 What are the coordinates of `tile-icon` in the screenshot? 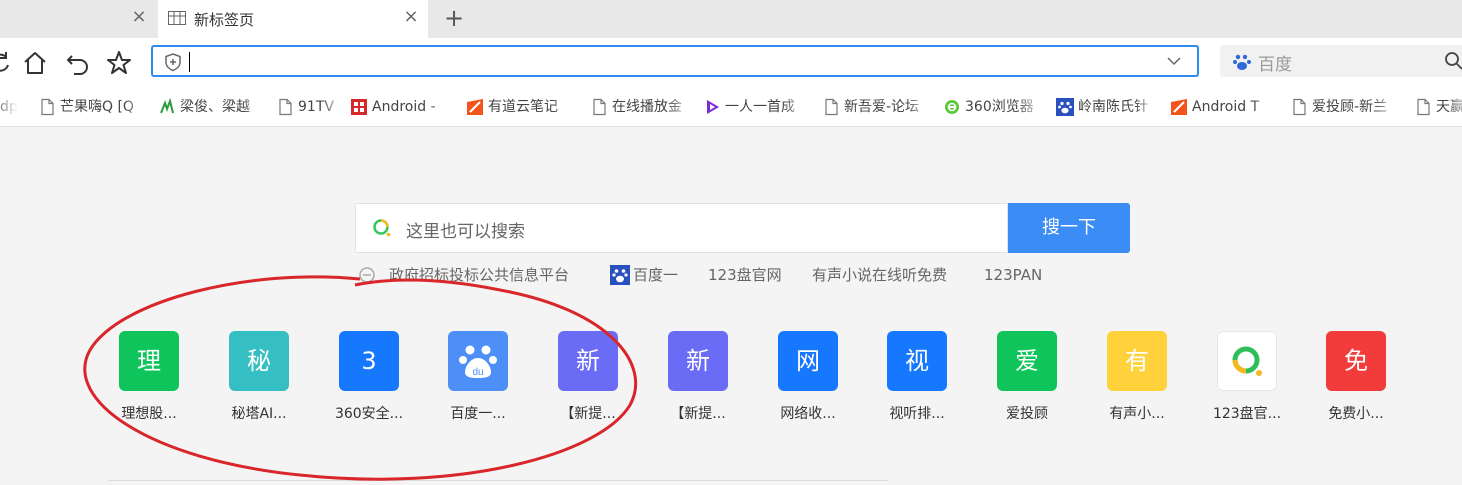 It's located at (1247, 361).